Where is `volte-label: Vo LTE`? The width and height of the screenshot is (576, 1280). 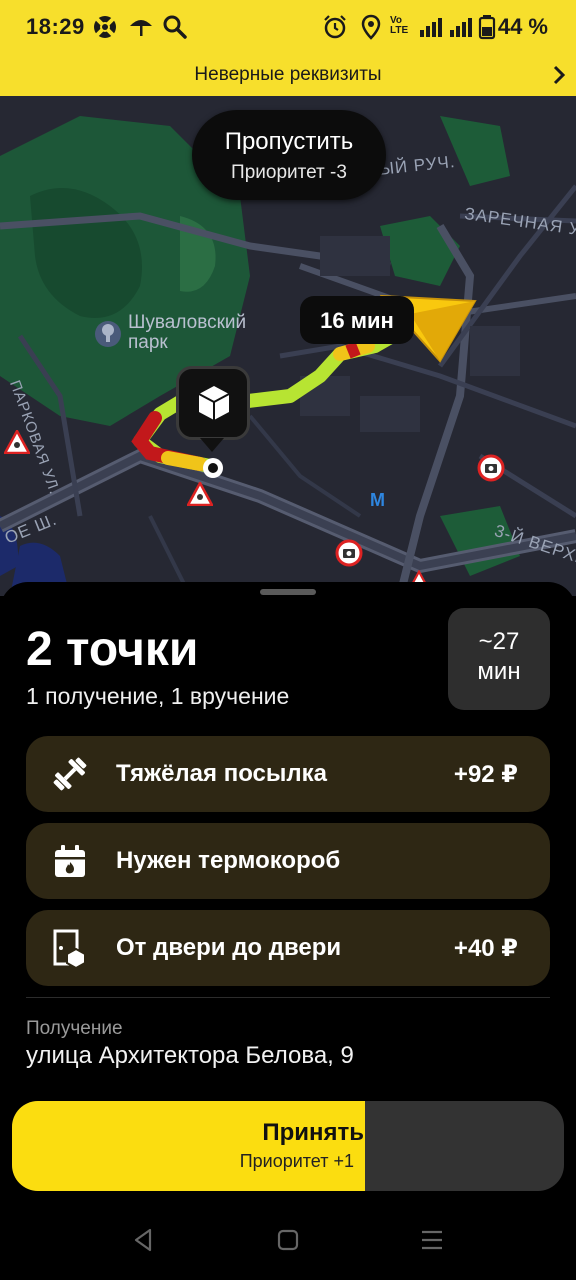 volte-label: Vo LTE is located at coordinates (399, 25).